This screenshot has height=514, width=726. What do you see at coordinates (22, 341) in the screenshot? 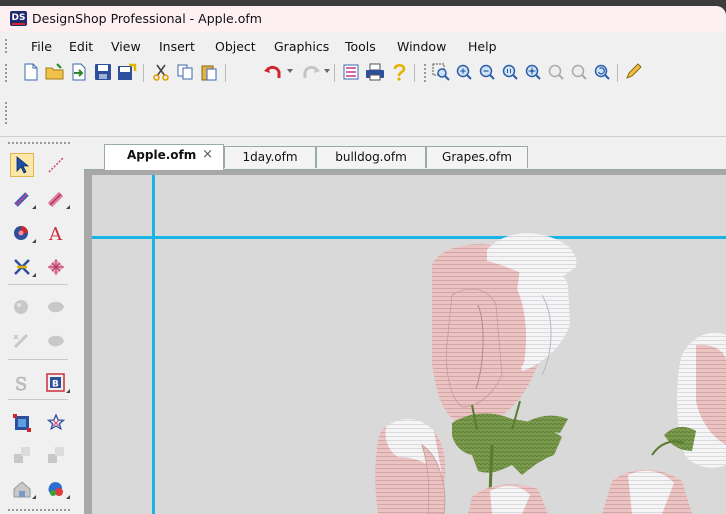
I see `disabled-tool-3-icon` at bounding box center [22, 341].